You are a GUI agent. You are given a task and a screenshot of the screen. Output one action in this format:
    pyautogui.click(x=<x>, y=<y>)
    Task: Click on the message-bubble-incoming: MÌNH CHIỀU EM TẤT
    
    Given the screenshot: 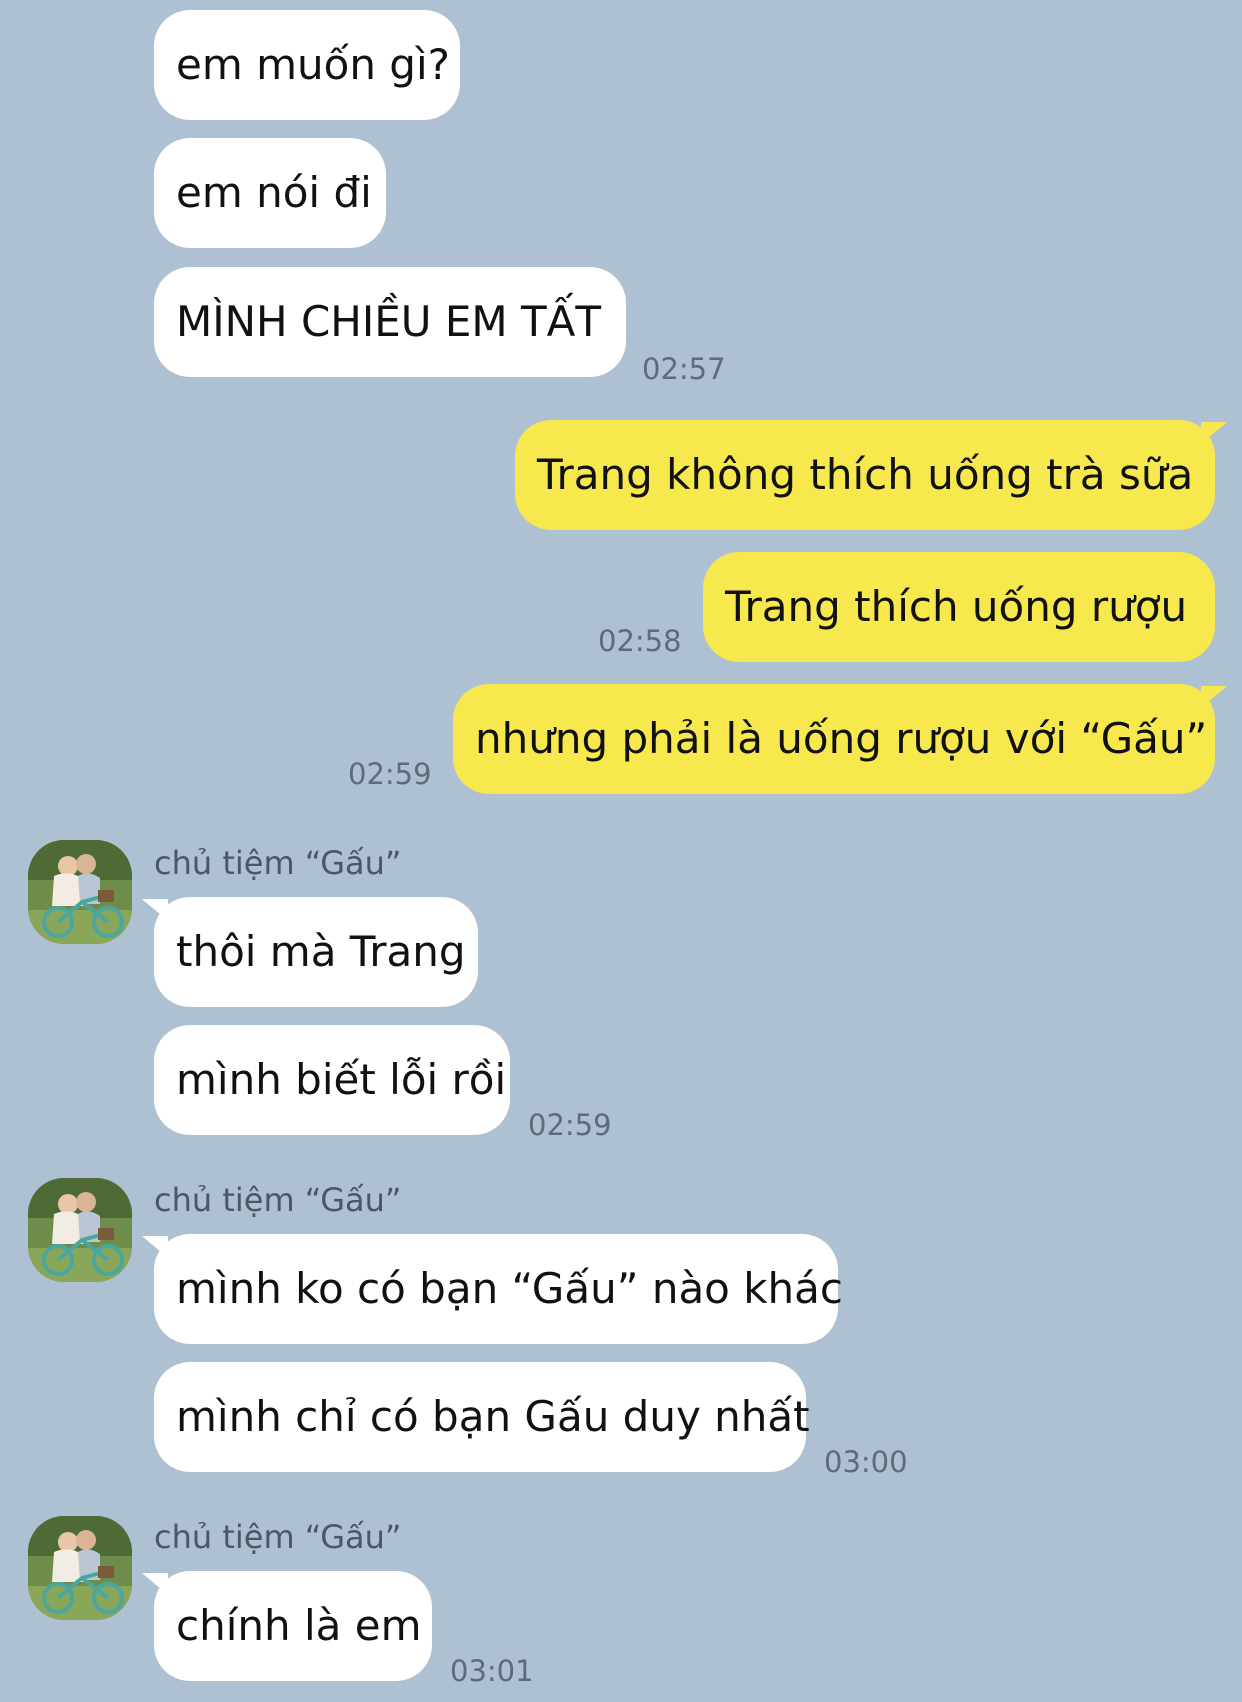 What is the action you would take?
    pyautogui.click(x=390, y=322)
    